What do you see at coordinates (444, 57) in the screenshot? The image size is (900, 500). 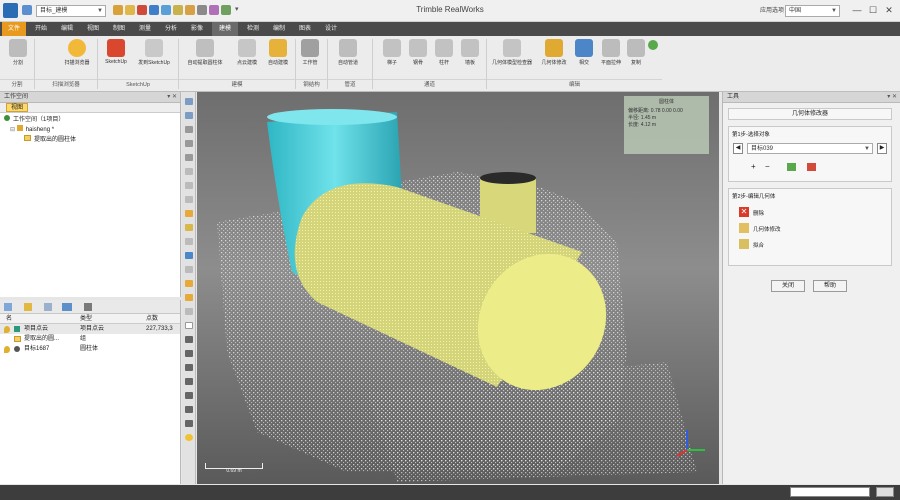 I see `column-button: 柱杆` at bounding box center [444, 57].